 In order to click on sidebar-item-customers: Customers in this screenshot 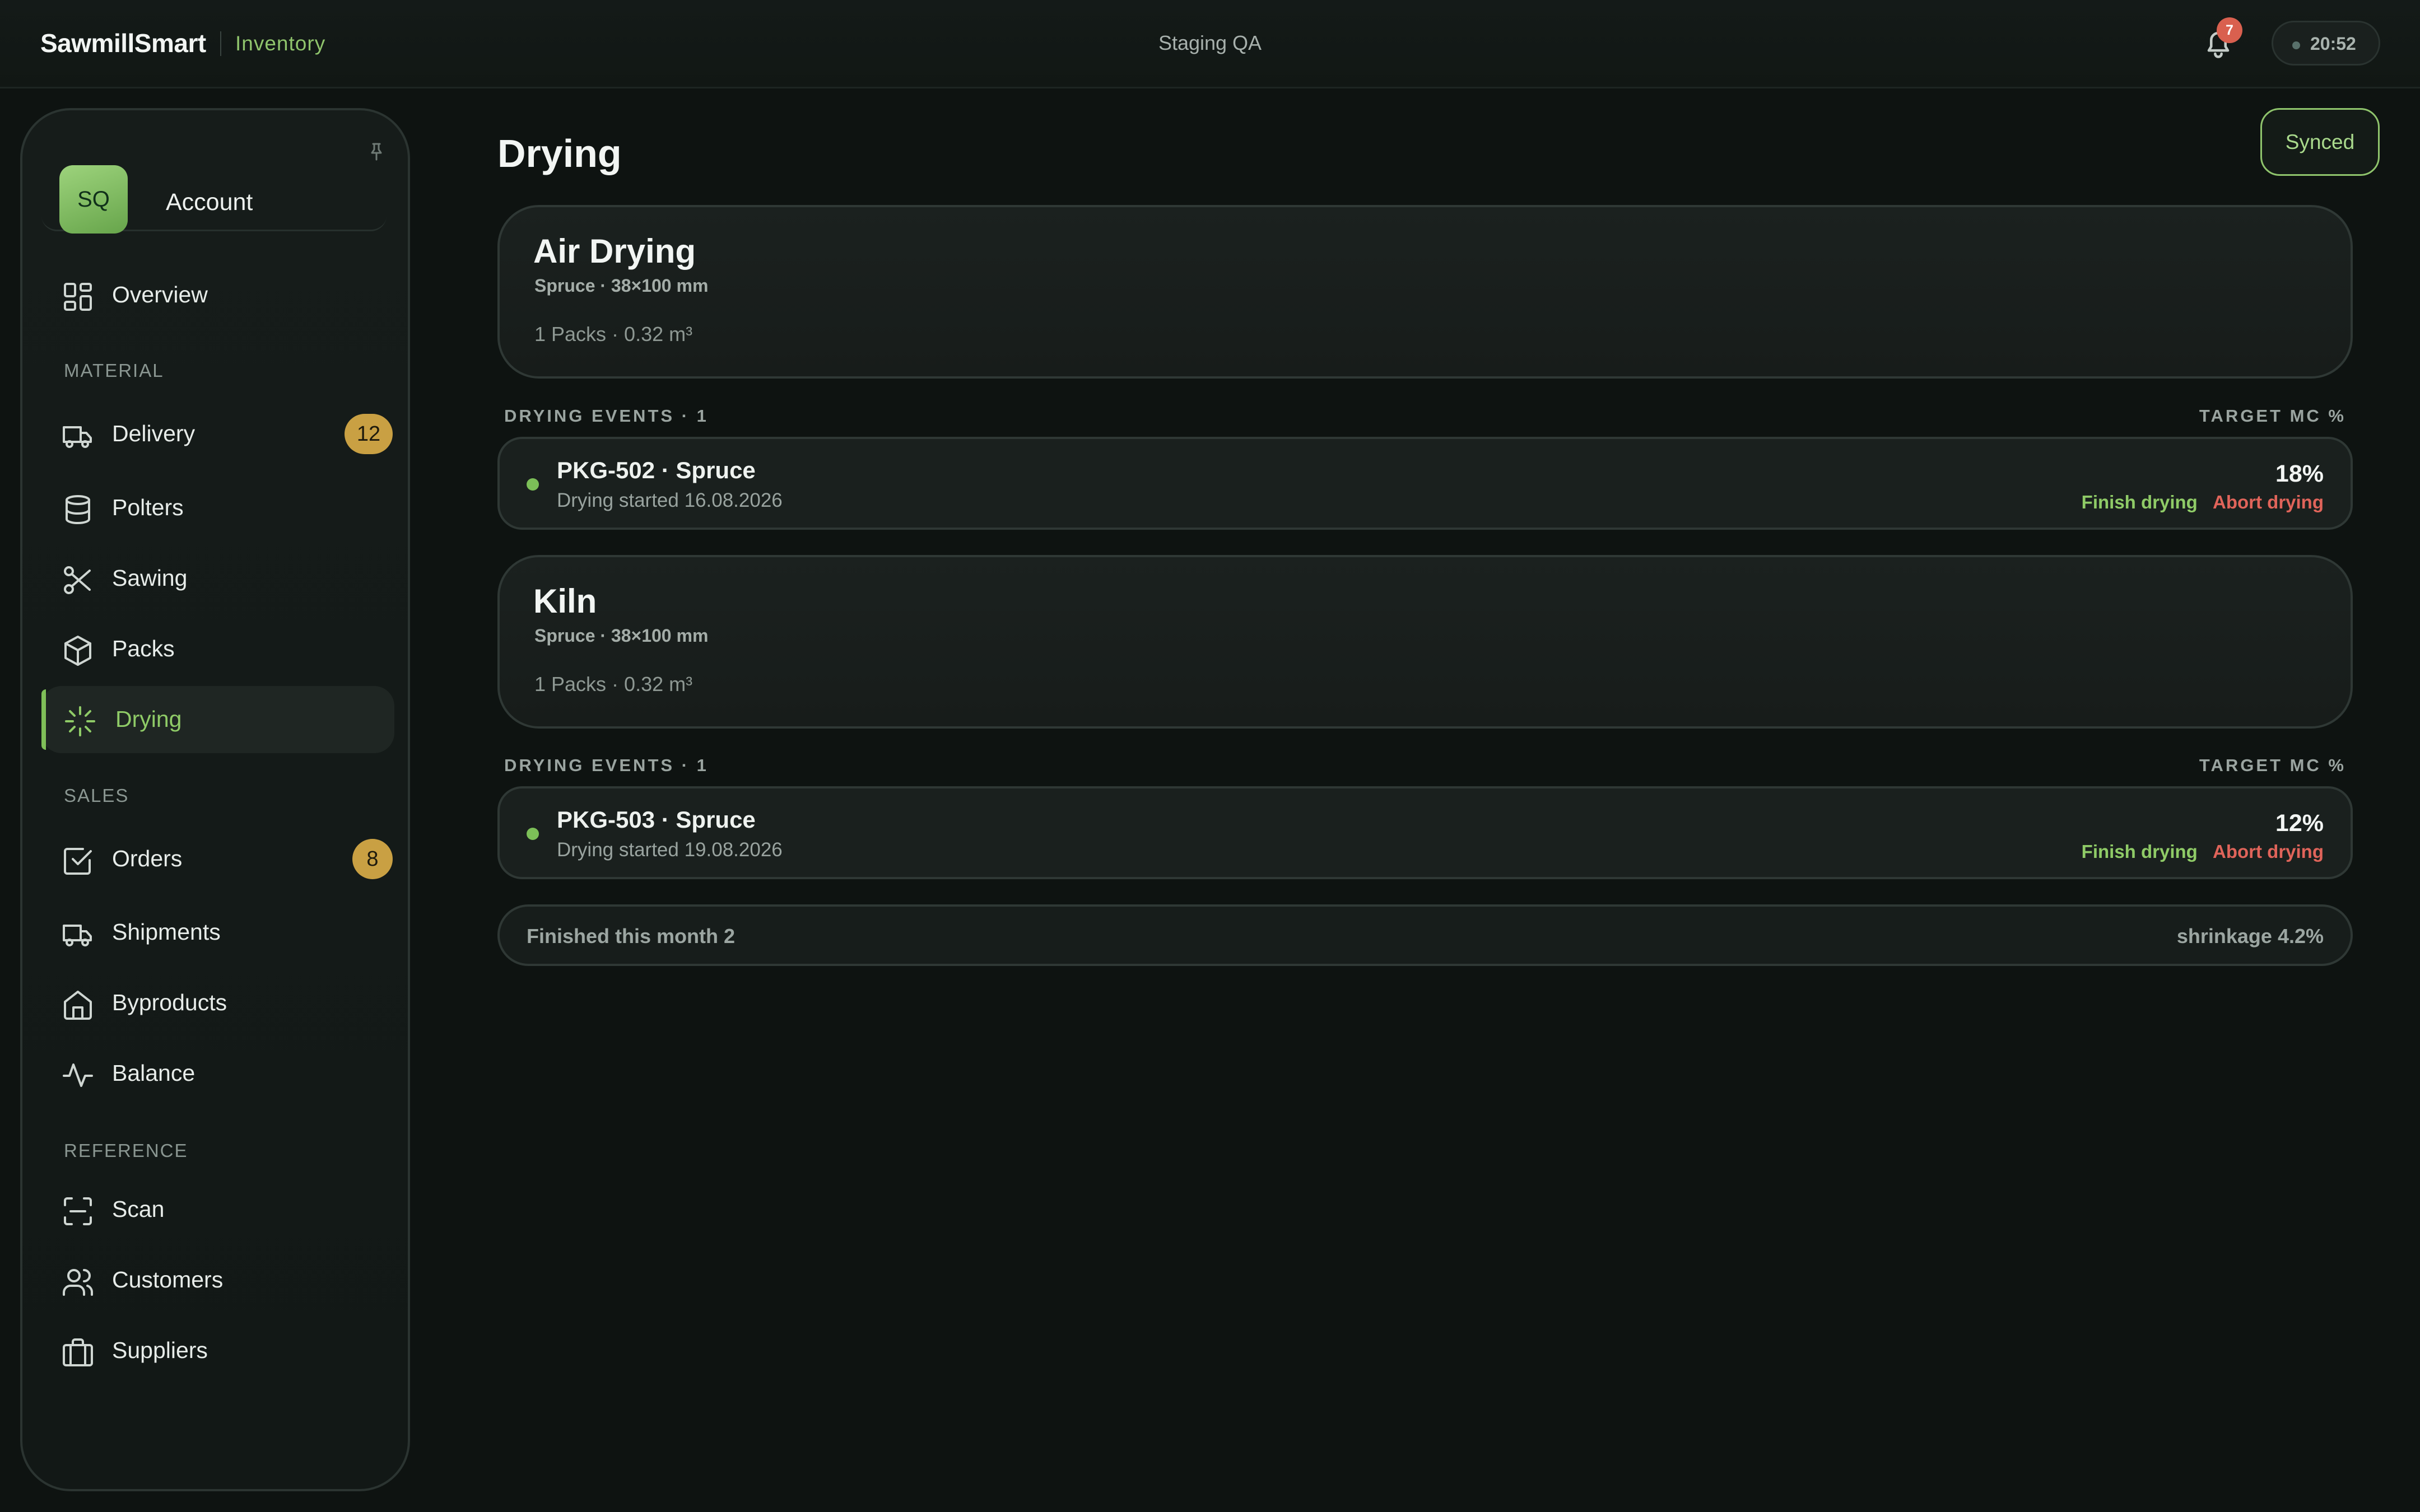, I will do `click(217, 1281)`.